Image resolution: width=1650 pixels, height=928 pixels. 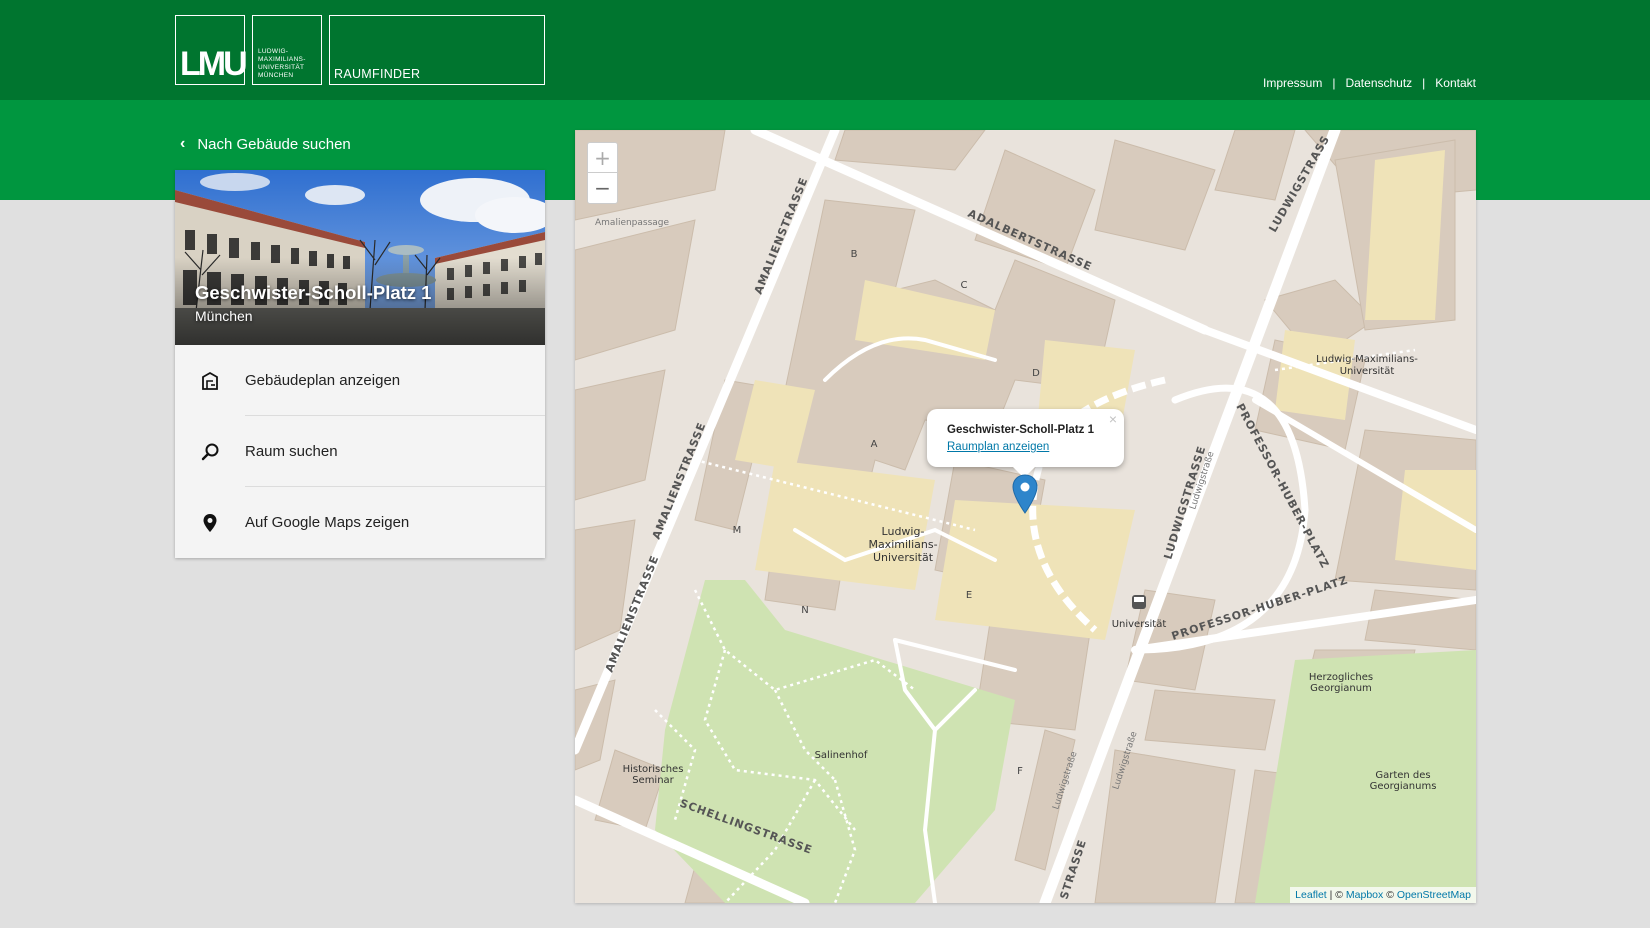 I want to click on svg-text: Amalienpassage, so click(x=632, y=223).